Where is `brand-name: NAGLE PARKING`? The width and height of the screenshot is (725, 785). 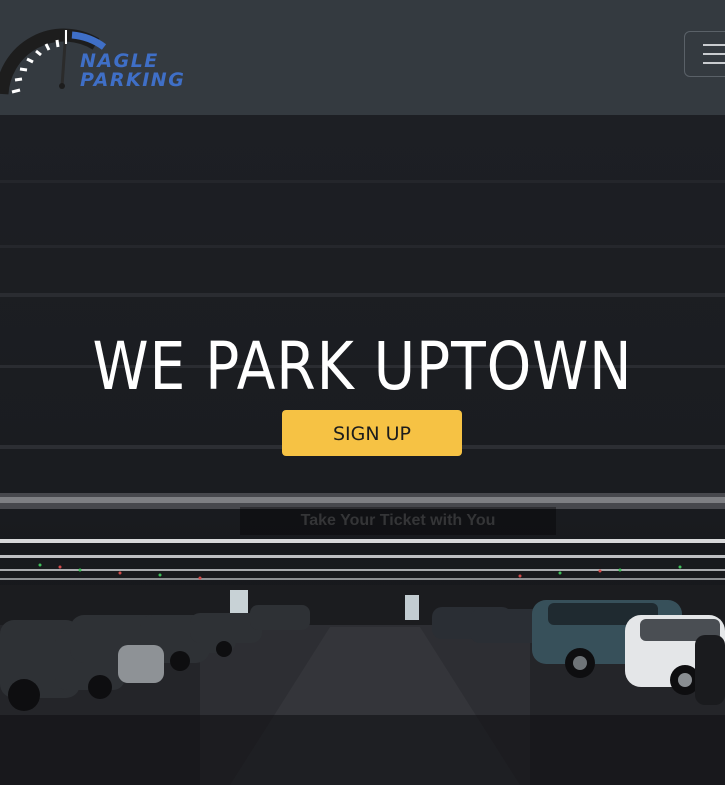
brand-name: NAGLE PARKING is located at coordinates (132, 71).